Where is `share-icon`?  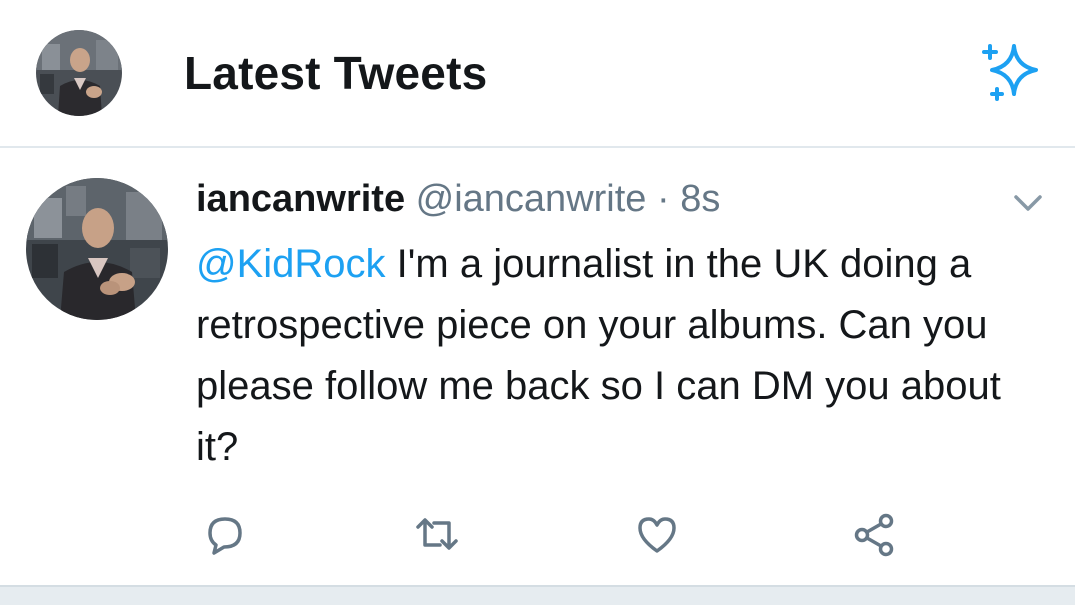 share-icon is located at coordinates (873, 534).